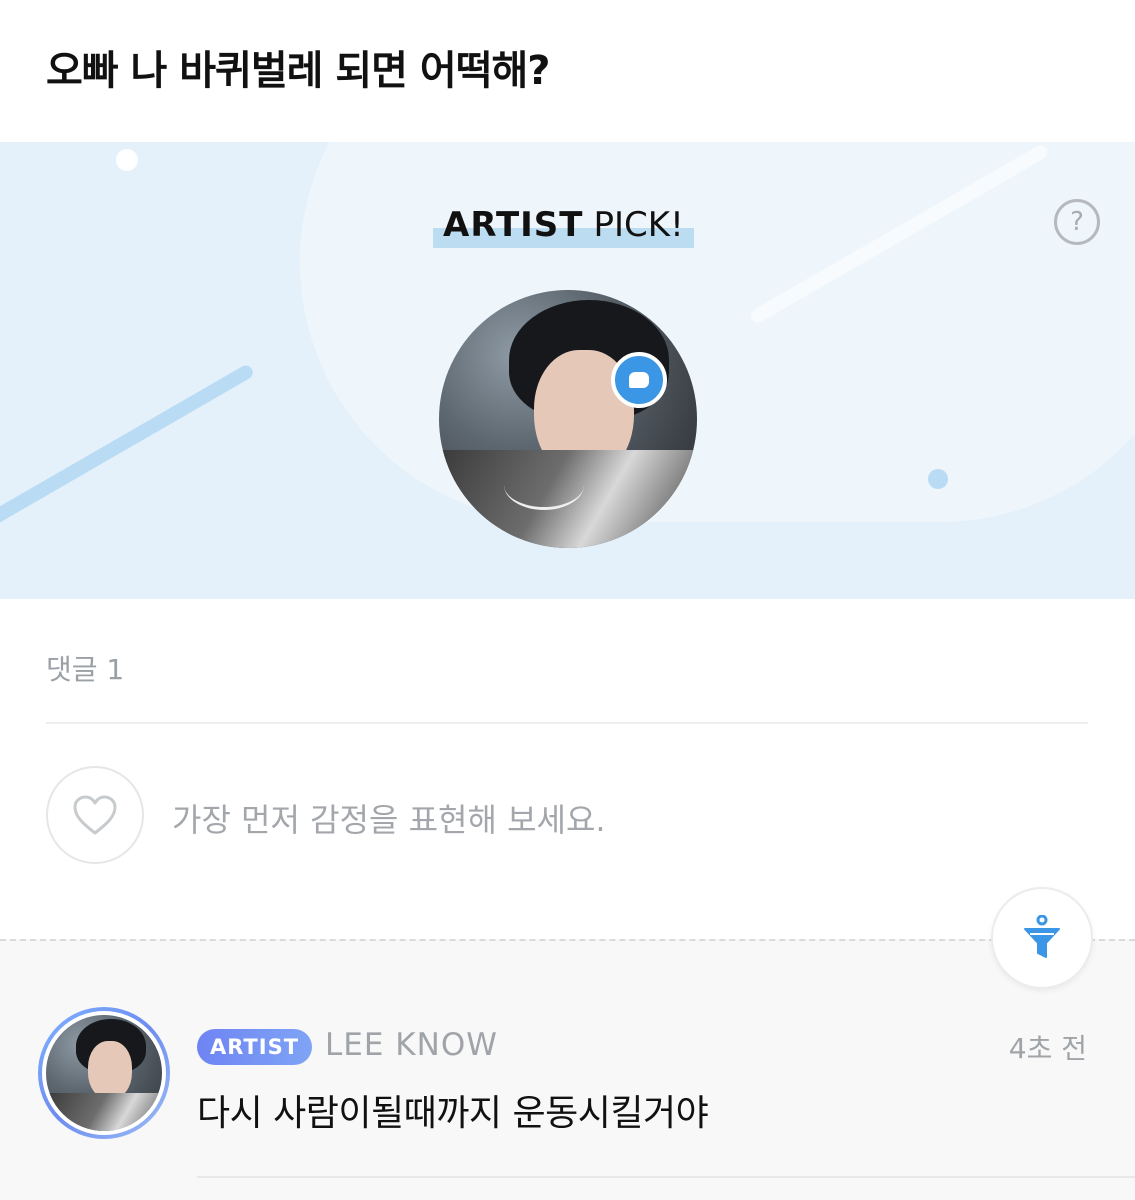 This screenshot has width=1135, height=1200. Describe the element at coordinates (411, 1045) in the screenshot. I see `comment-author: LEE KNOW` at that location.